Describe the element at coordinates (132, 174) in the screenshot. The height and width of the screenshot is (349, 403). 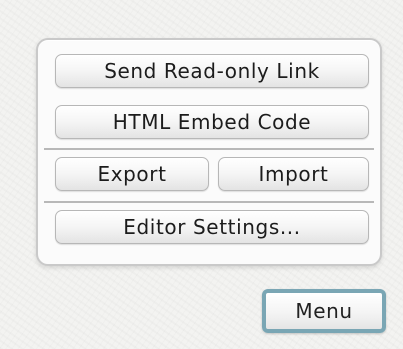
I see `export-button: Export` at that location.